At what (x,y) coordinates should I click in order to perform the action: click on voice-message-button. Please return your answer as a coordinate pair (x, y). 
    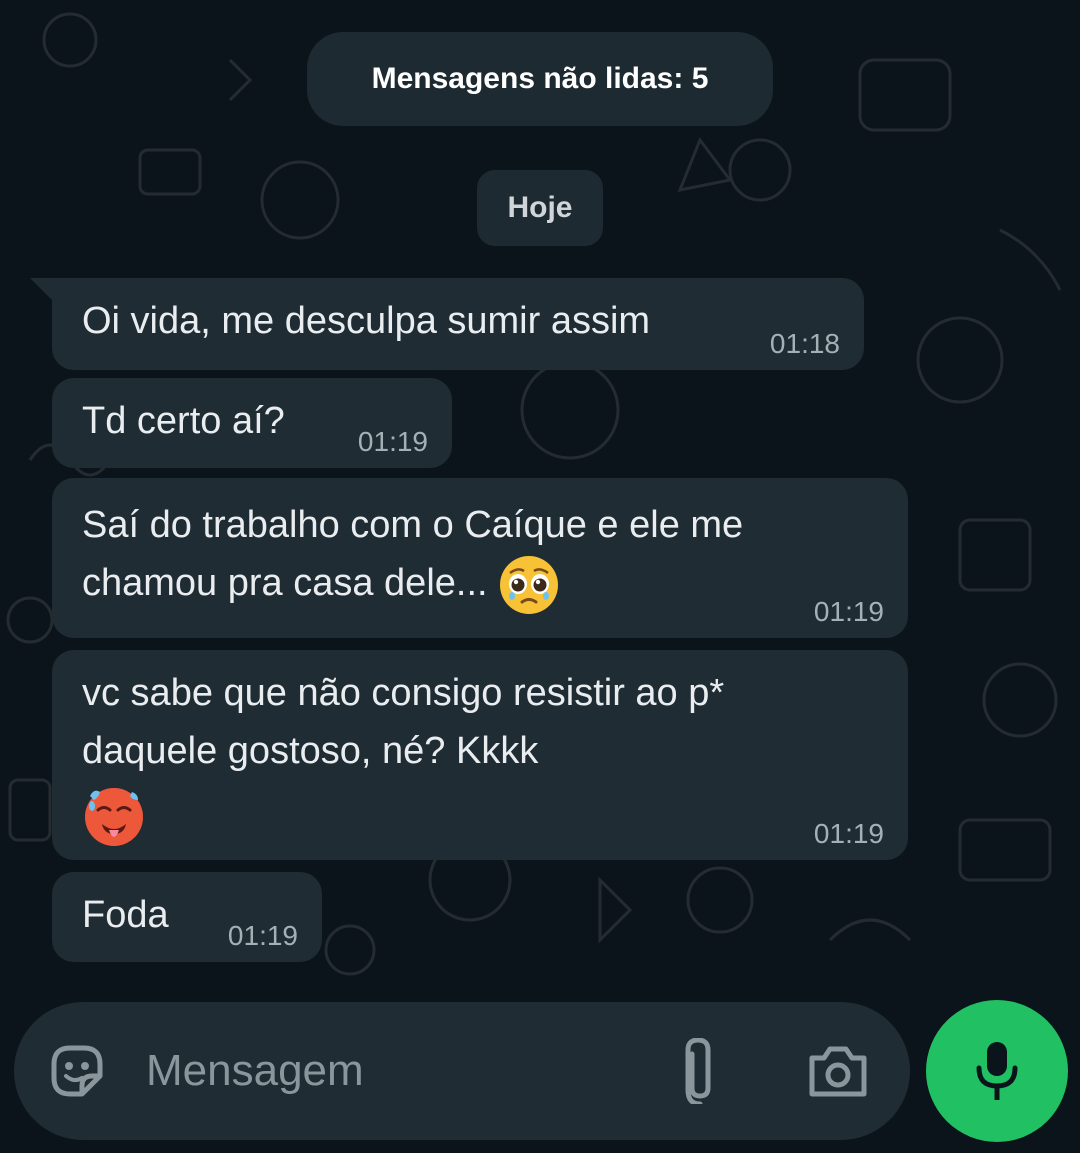
    Looking at the image, I should click on (997, 1071).